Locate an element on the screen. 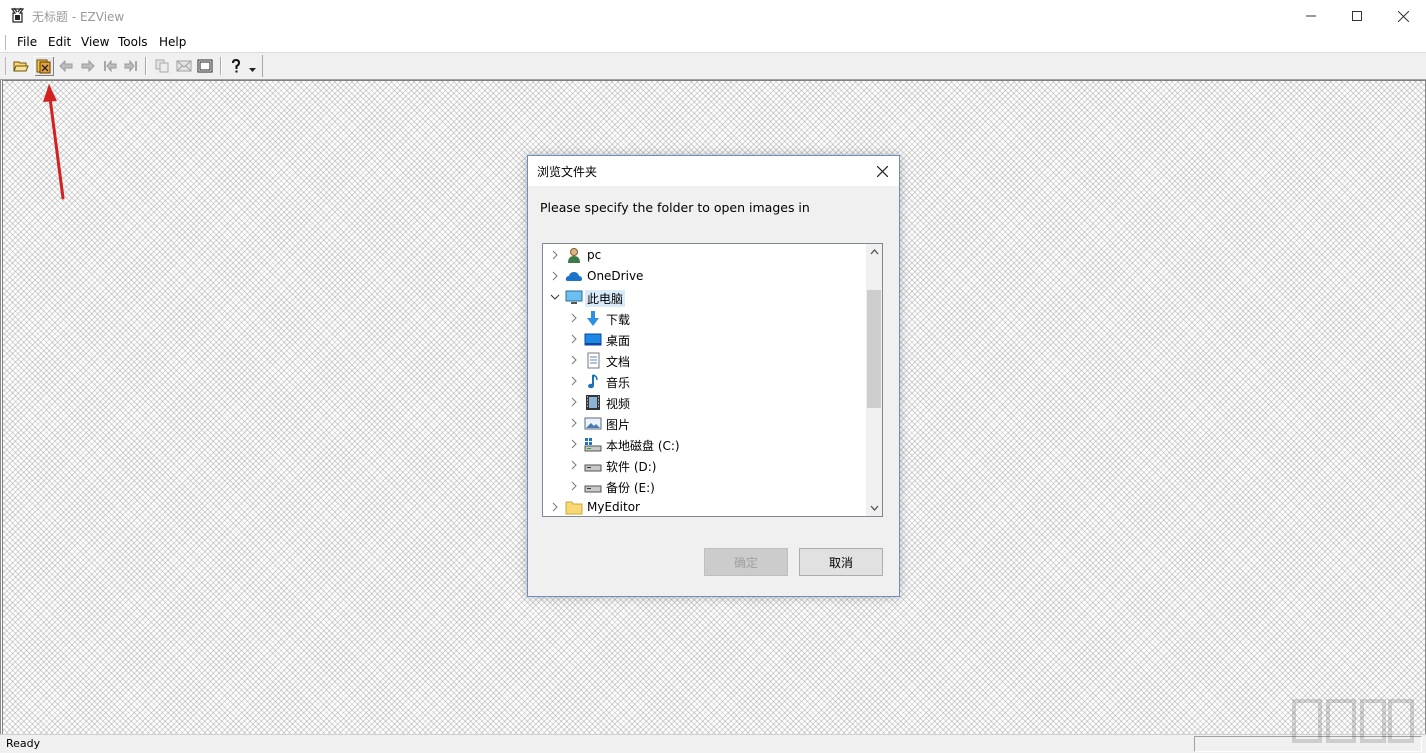 Image resolution: width=1426 pixels, height=753 pixels. help-button is located at coordinates (236, 66).